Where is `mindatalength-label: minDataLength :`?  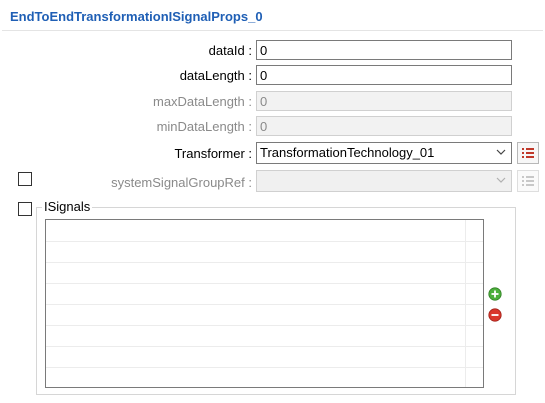 mindatalength-label: minDataLength : is located at coordinates (204, 126).